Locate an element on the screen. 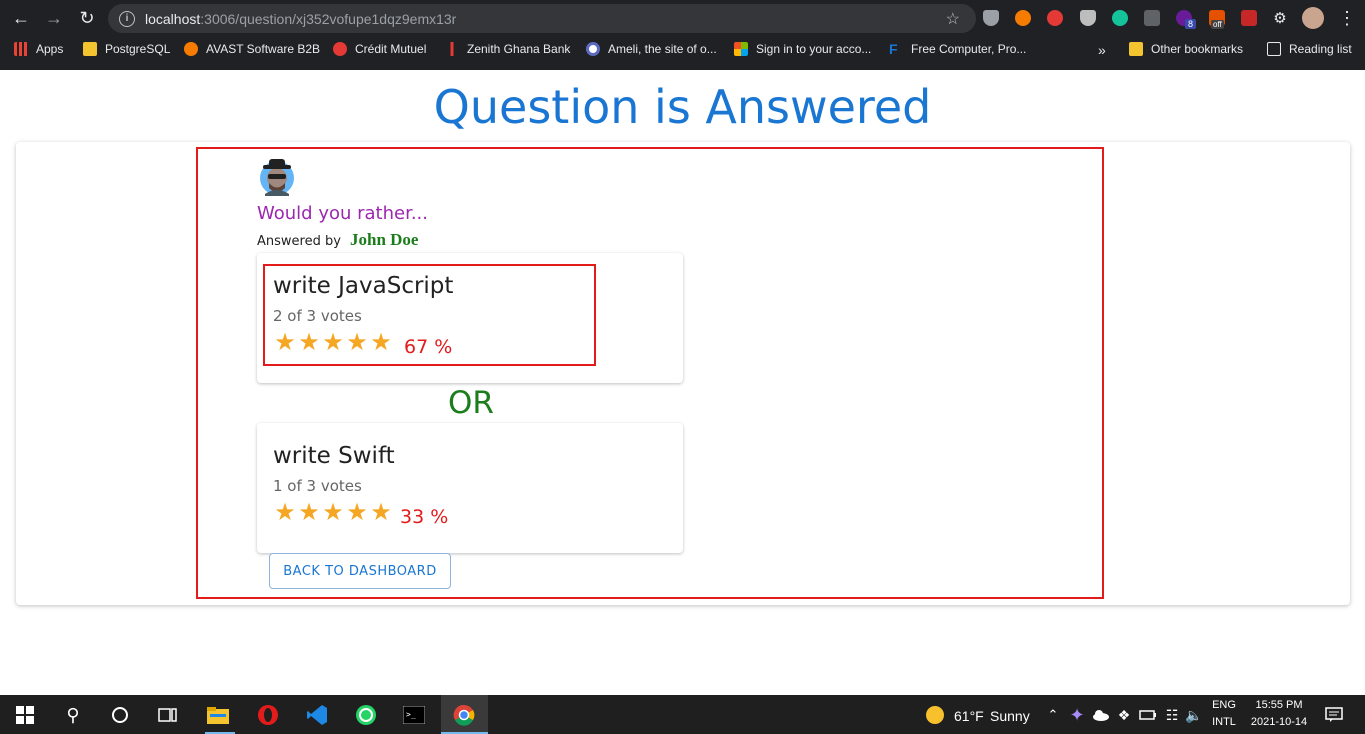 The width and height of the screenshot is (1365, 734). avast-icon is located at coordinates (191, 49).